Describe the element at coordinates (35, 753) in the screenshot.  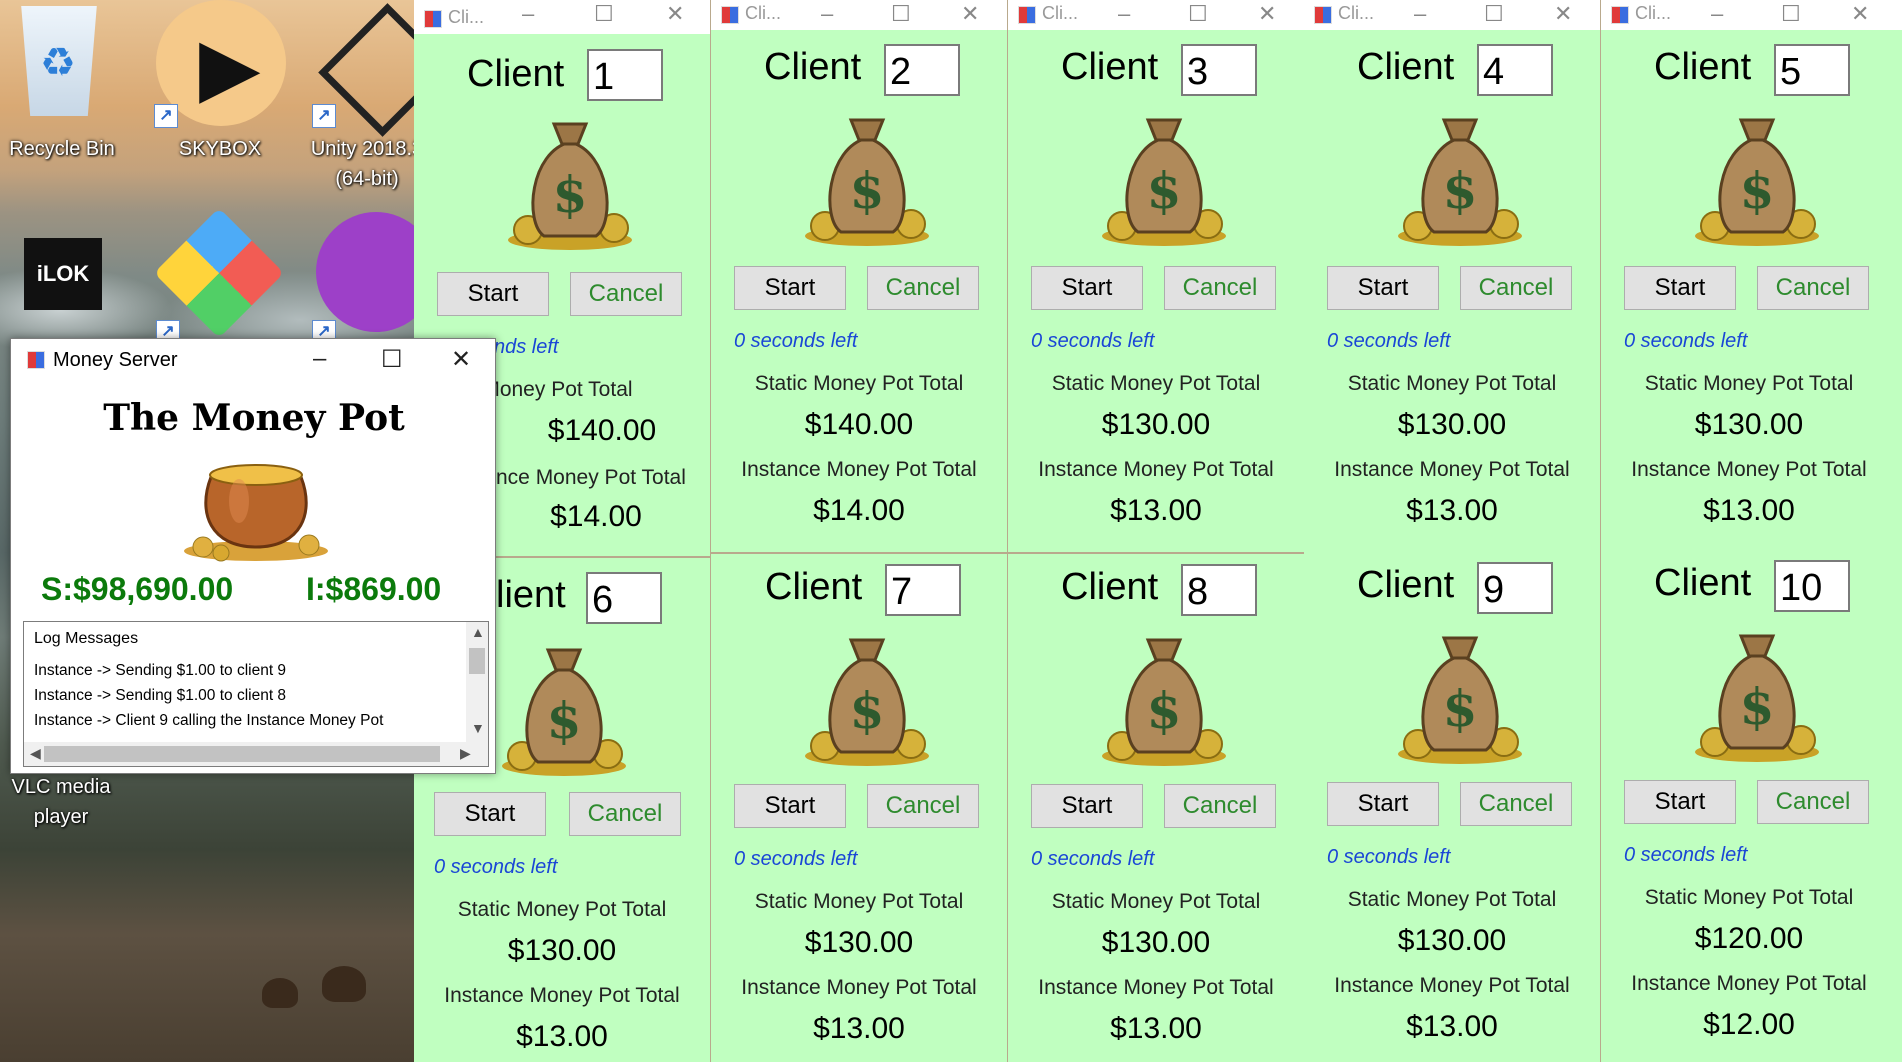
I see `scroll-left-icon: ◀` at that location.